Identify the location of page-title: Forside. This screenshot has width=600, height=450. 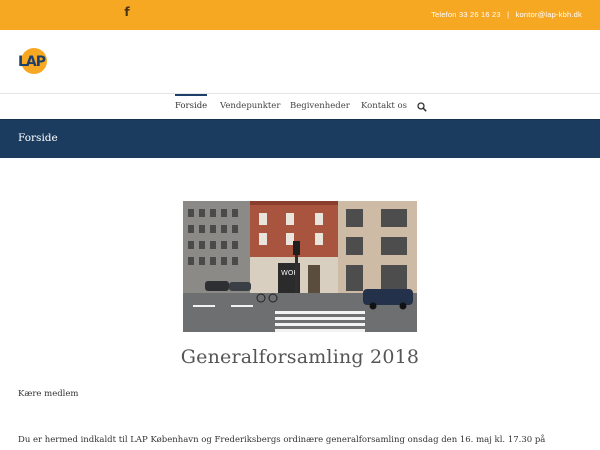
(38, 138).